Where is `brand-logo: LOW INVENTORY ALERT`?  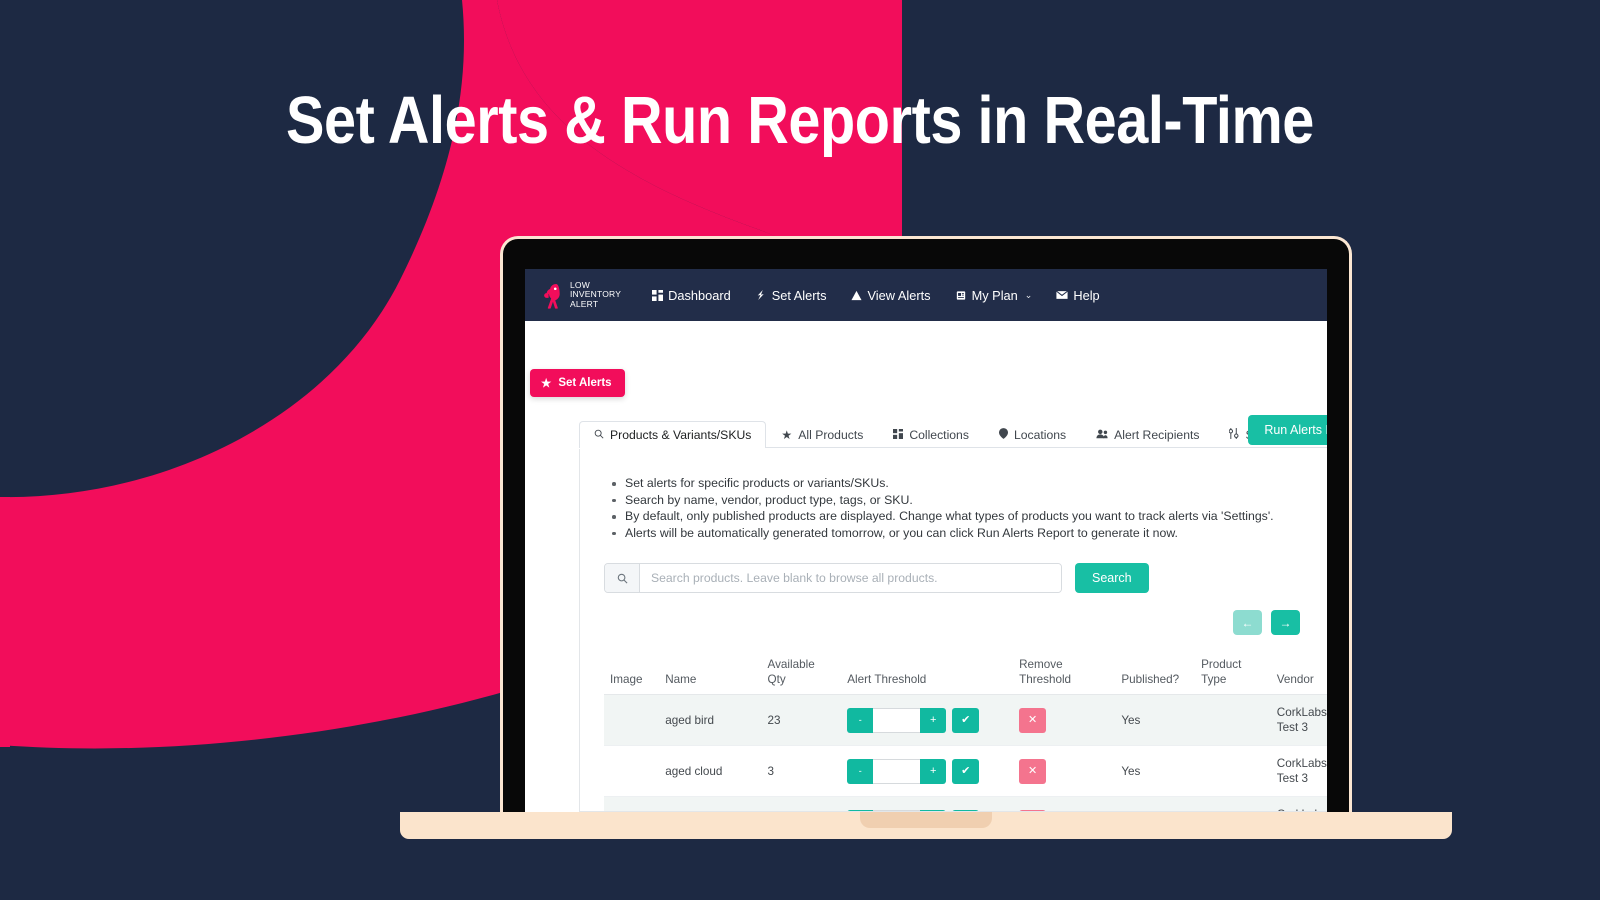
brand-logo: LOW INVENTORY ALERT is located at coordinates (581, 295).